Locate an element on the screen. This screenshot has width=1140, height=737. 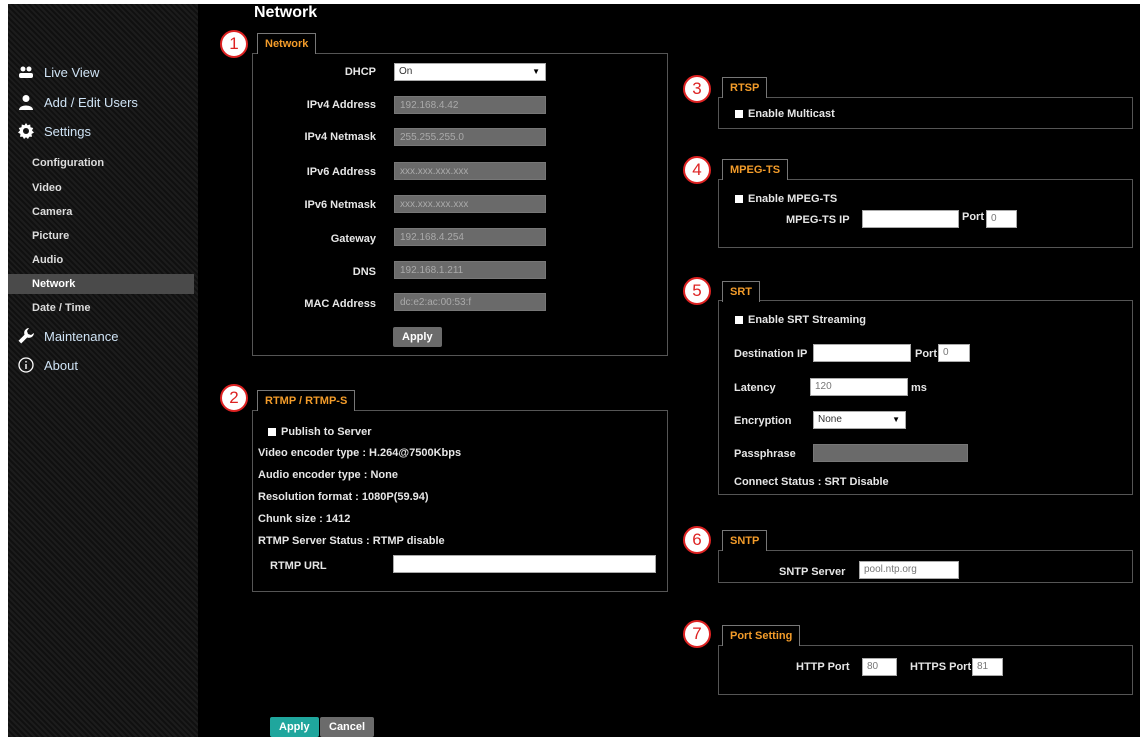
mpegts-ip-label: MPEG-TS IP is located at coordinates (818, 220).